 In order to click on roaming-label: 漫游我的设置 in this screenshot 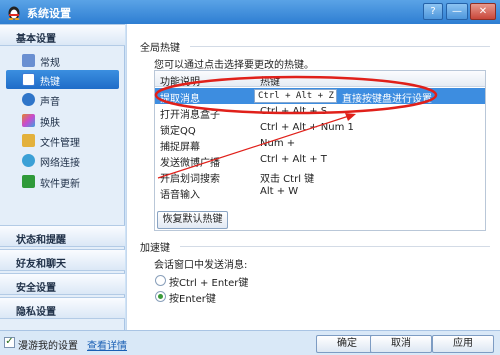, I will do `click(48, 346)`.